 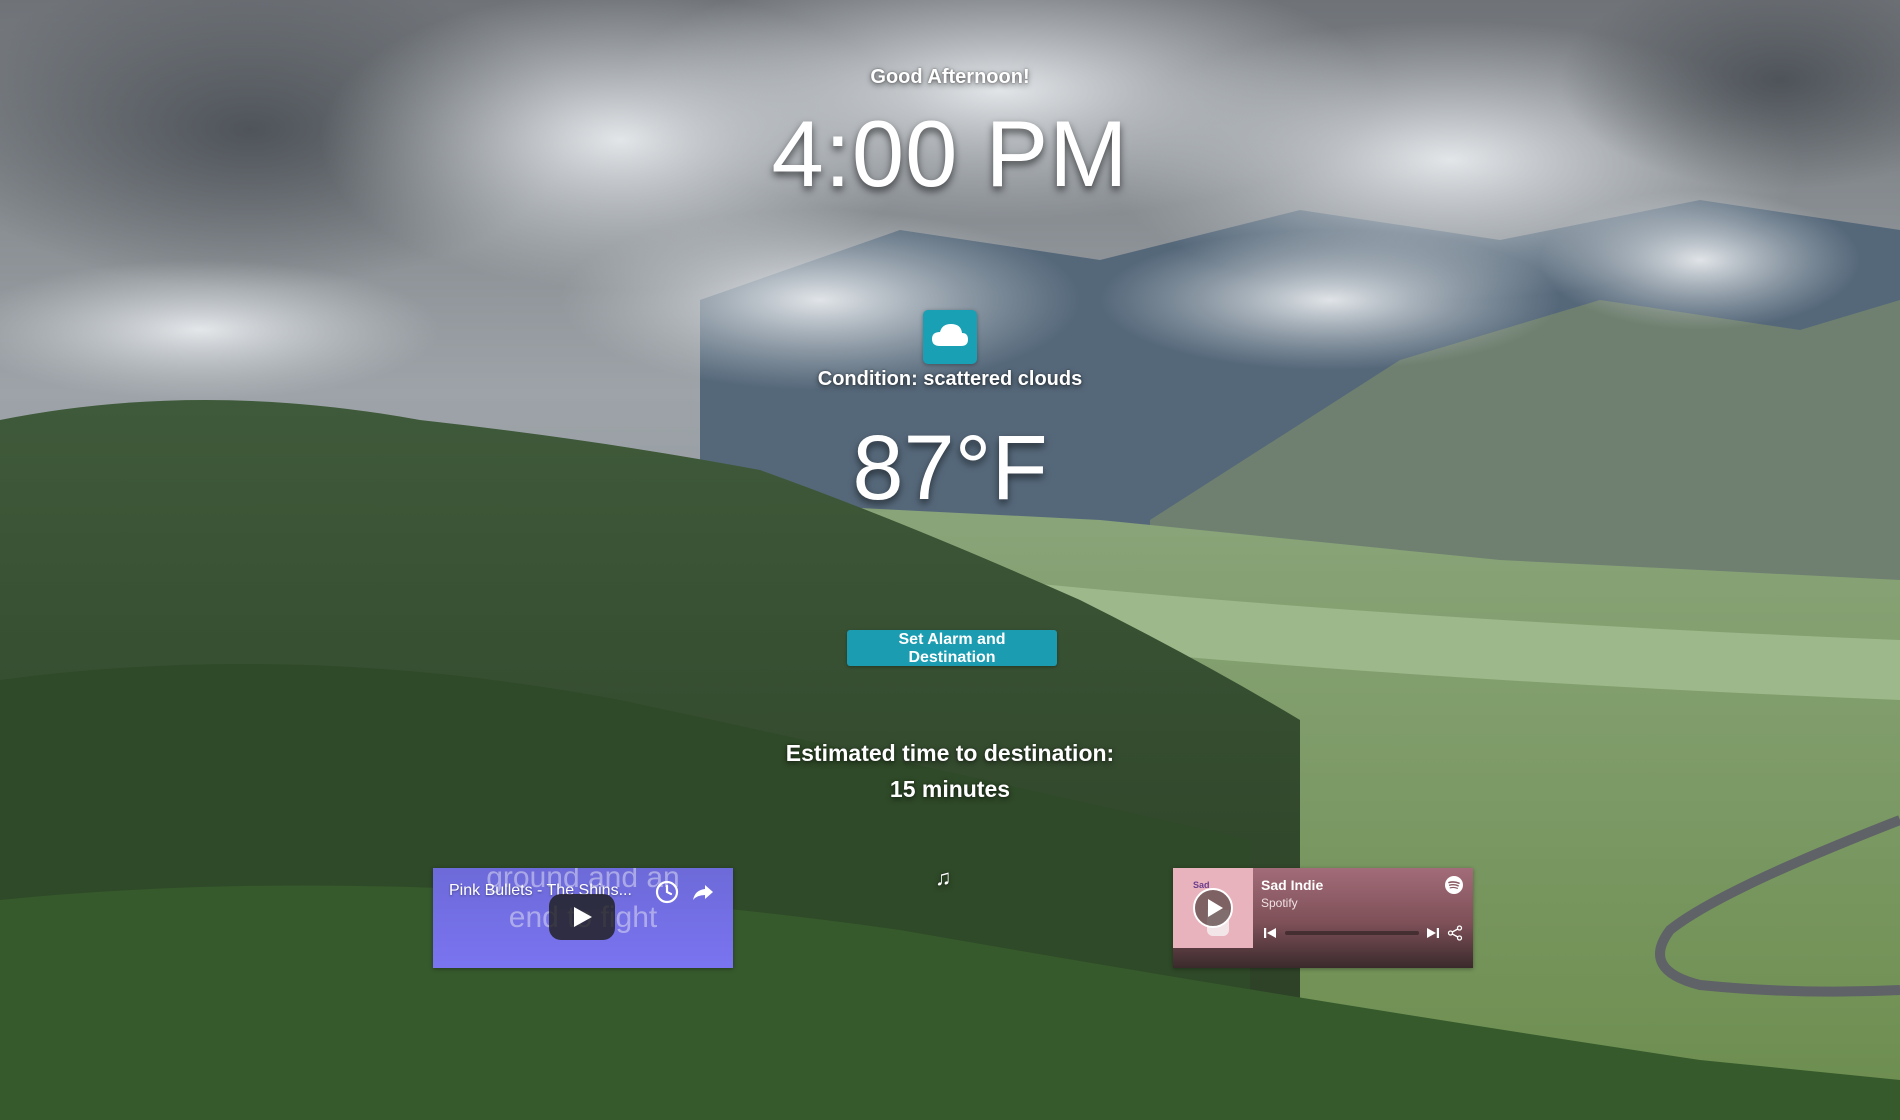 What do you see at coordinates (1323, 918) in the screenshot?
I see `spotify-player: Sad Sad Indie Spotify` at bounding box center [1323, 918].